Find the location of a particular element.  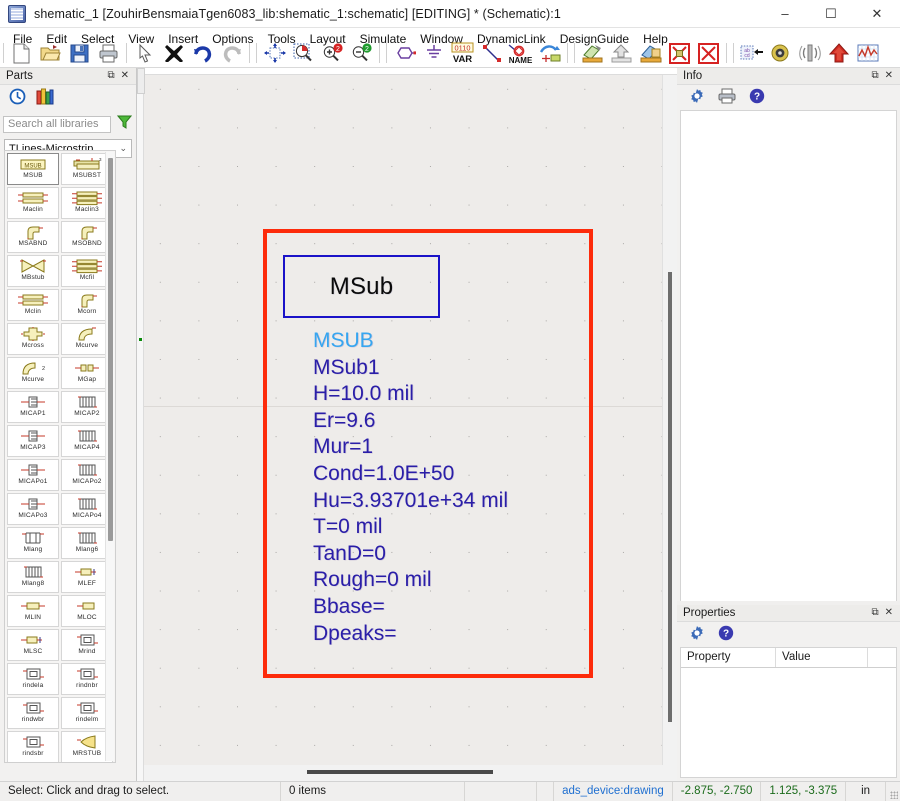

part-item-mlang: Mlang is located at coordinates (33, 543).